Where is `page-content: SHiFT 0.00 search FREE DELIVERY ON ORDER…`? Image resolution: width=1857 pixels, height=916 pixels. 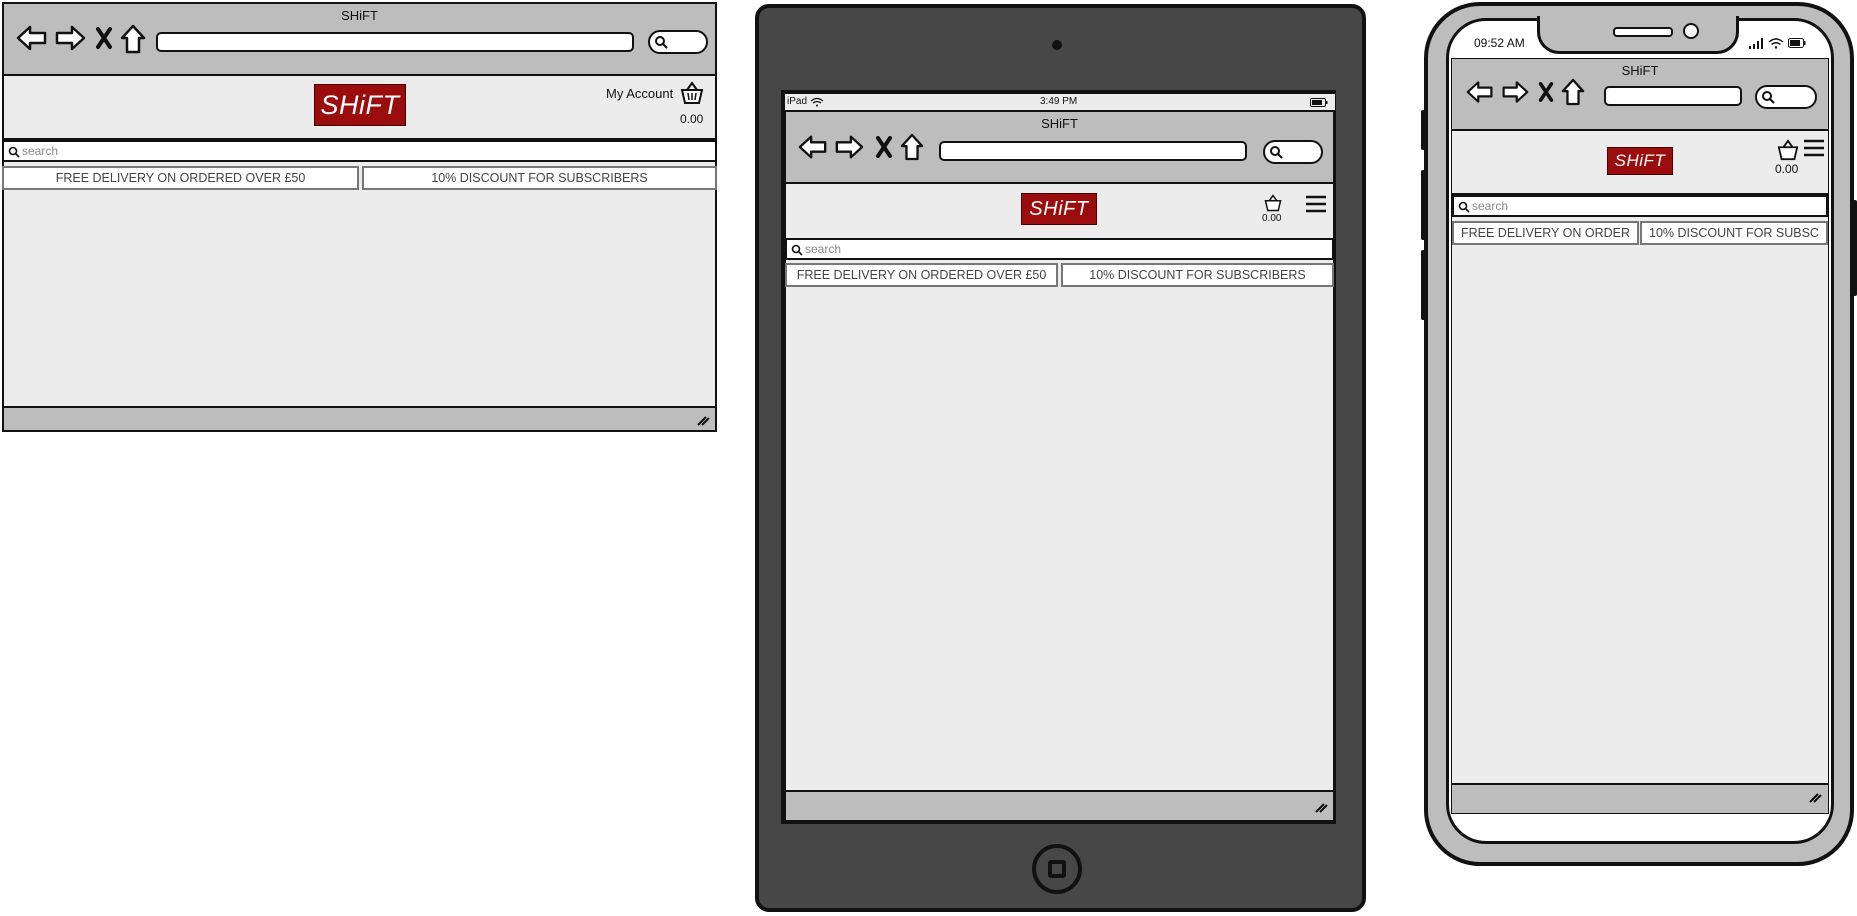 page-content: SHiFT 0.00 search FREE DELIVERY ON ORDER… is located at coordinates (1640, 457).